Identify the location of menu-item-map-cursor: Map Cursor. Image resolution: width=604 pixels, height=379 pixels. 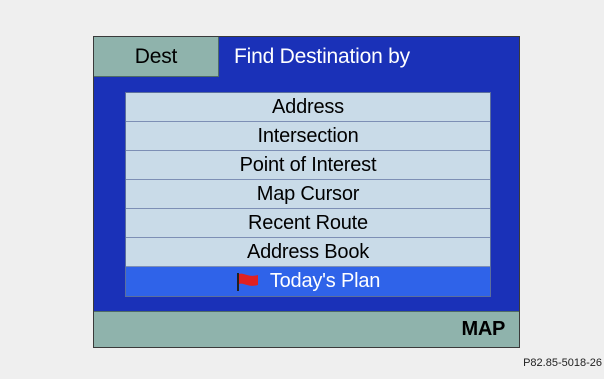
(308, 194).